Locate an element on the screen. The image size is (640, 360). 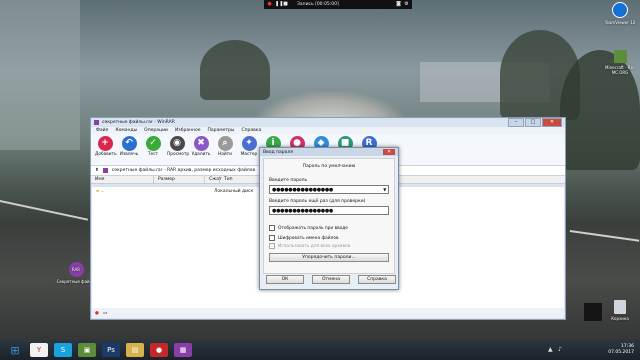
reenter-password-field: ●●●●●●●●●●●●●●● is located at coordinates (329, 210).